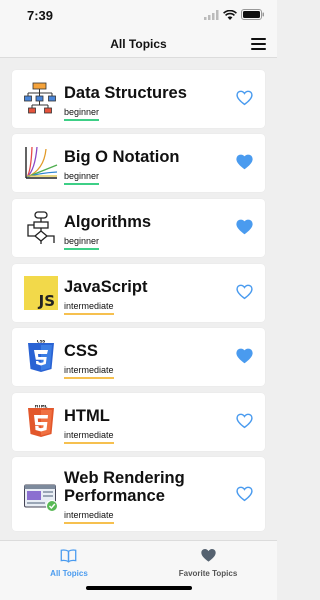 This screenshot has width=320, height=600. Describe the element at coordinates (106, 287) in the screenshot. I see `topic-title: JavaScript` at that location.